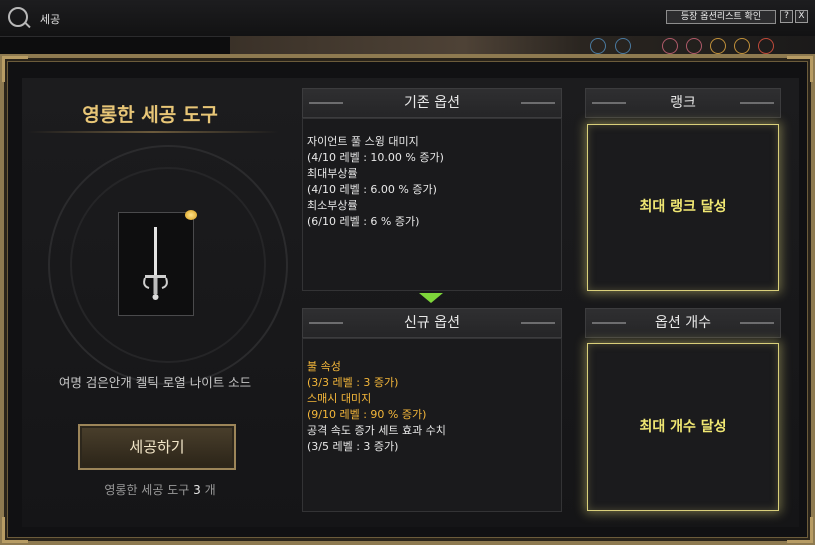 The image size is (815, 545). Describe the element at coordinates (157, 447) in the screenshot. I see `reforge-button: 세공하기` at that location.